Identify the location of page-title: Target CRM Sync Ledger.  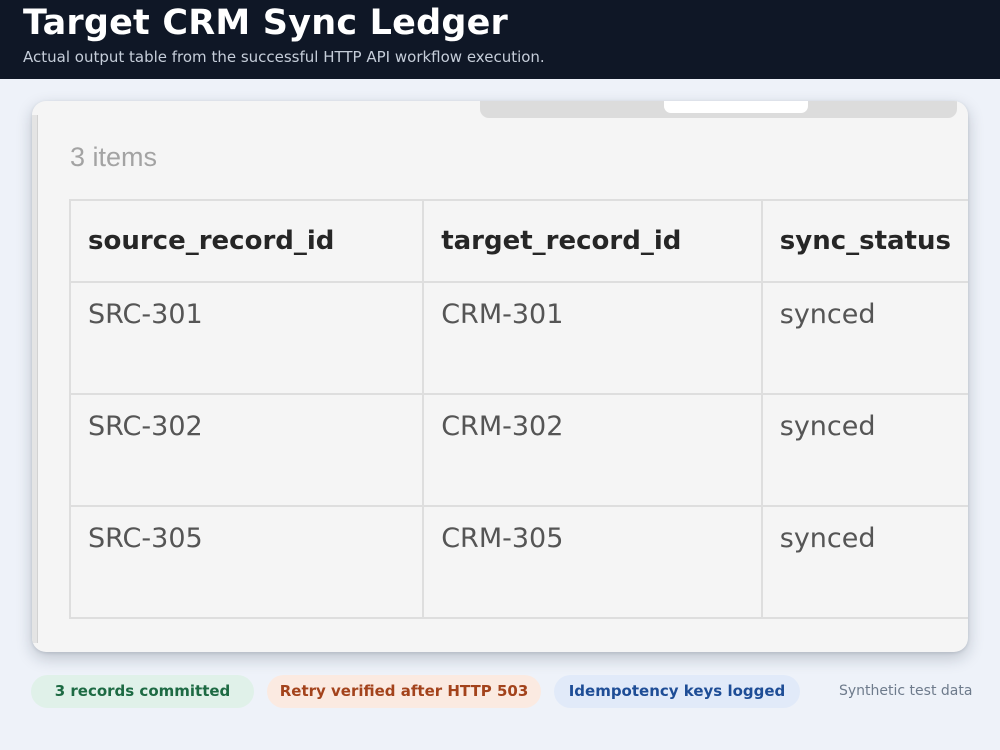
(266, 23).